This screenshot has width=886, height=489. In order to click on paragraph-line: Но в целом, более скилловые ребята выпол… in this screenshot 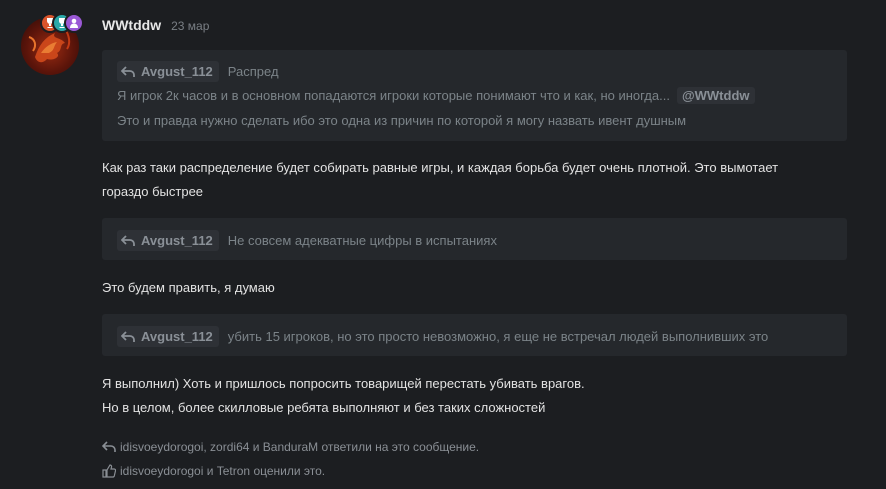, I will do `click(324, 407)`.